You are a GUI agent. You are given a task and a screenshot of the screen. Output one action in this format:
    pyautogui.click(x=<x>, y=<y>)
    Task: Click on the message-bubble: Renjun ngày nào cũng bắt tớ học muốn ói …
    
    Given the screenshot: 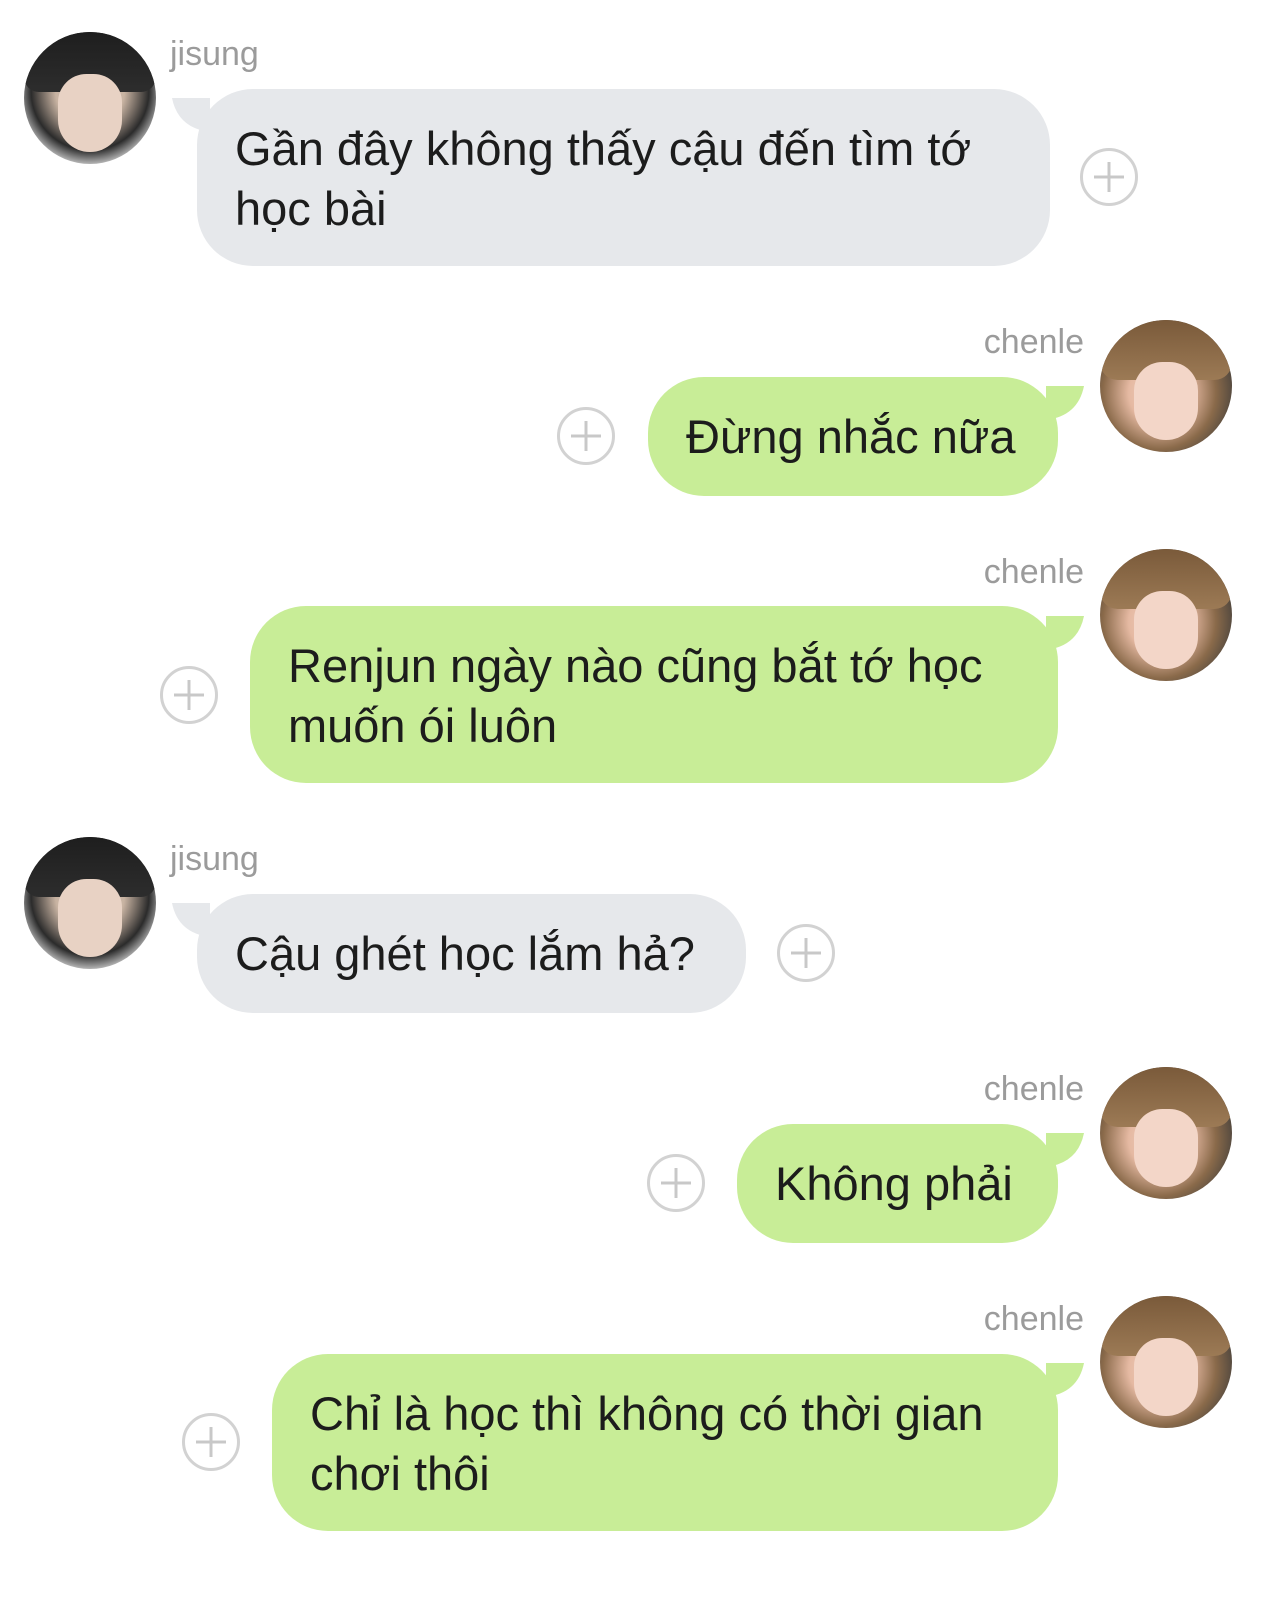 What is the action you would take?
    pyautogui.click(x=654, y=694)
    